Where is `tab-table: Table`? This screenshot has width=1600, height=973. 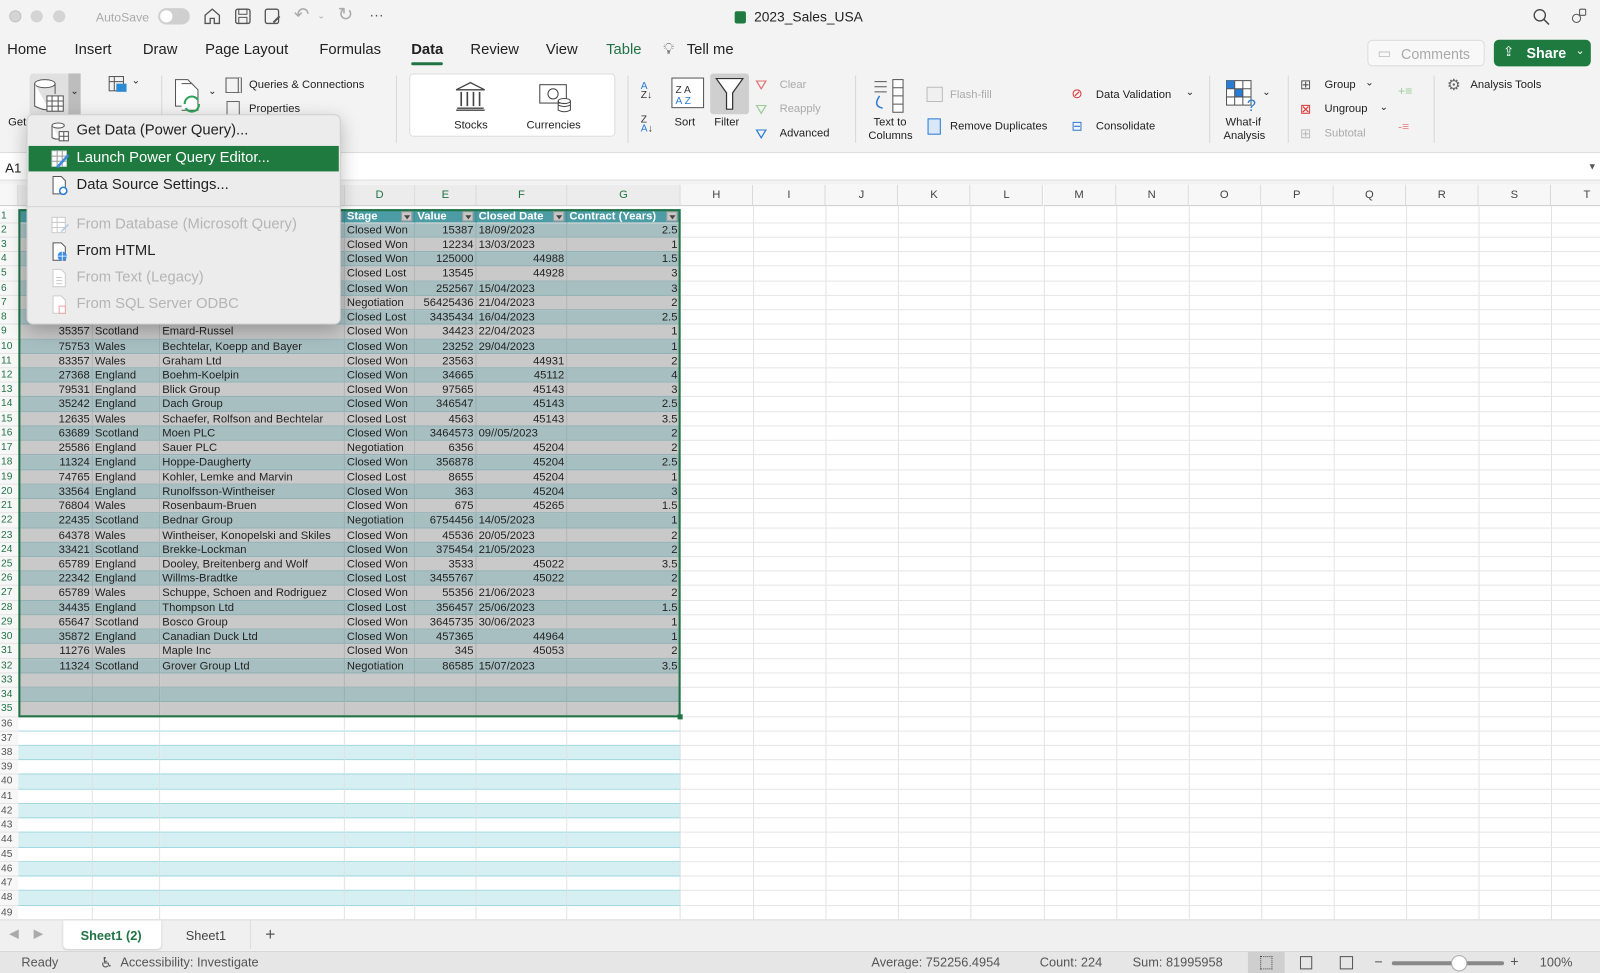 tab-table: Table is located at coordinates (623, 50).